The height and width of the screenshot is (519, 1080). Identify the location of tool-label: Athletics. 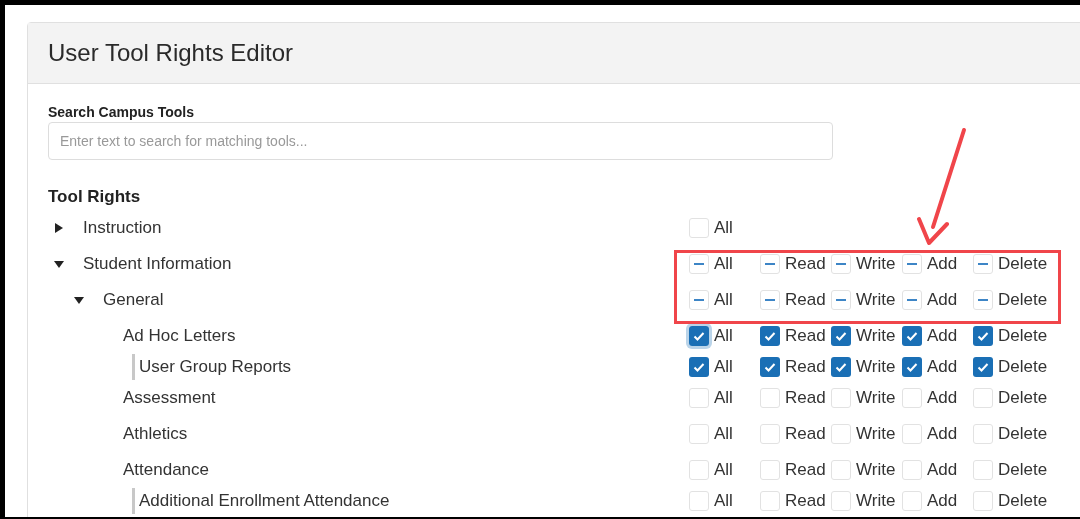
(155, 434).